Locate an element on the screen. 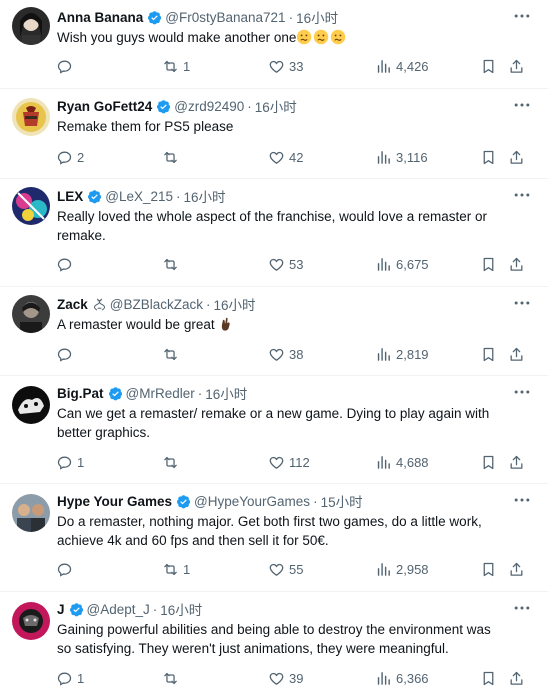 This screenshot has width=550, height=696. like-button: 42 is located at coordinates (285, 157).